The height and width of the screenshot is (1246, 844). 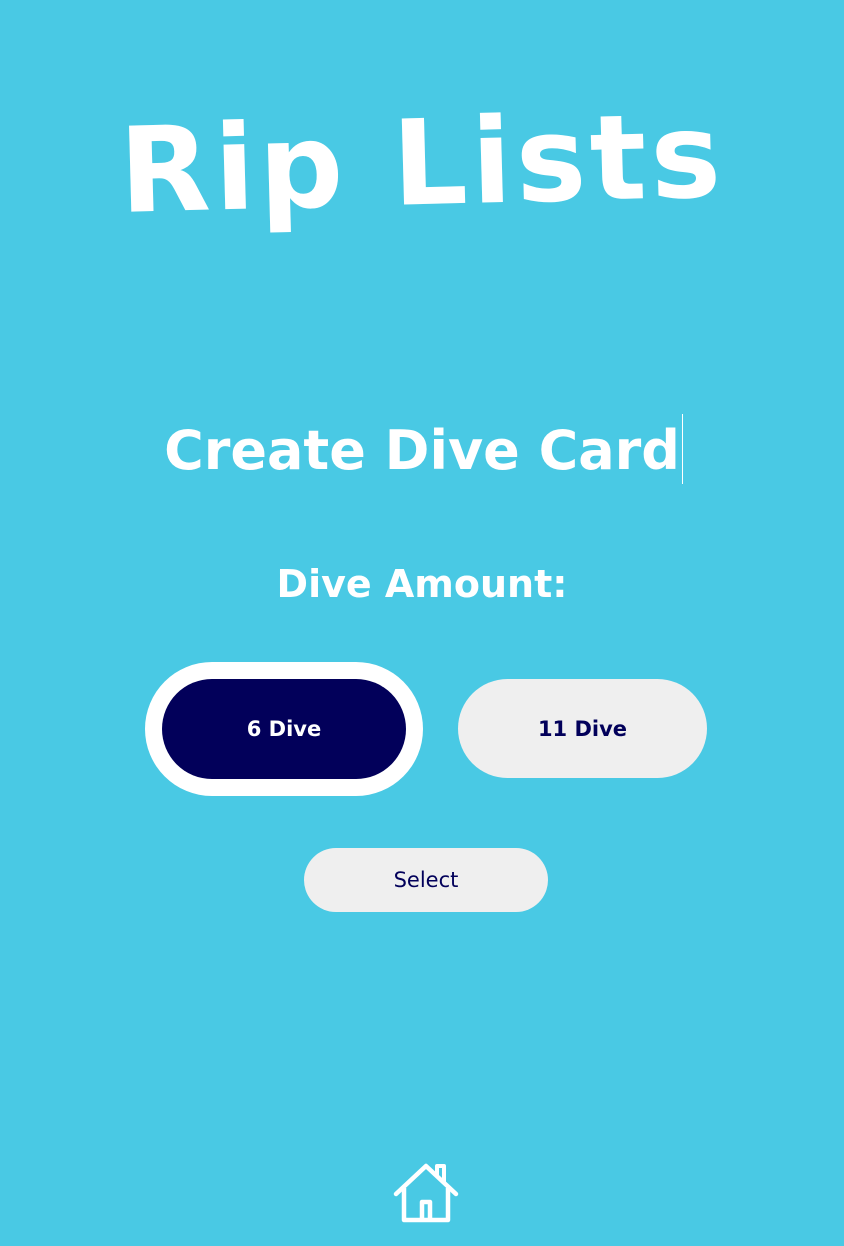 I want to click on text-caret, so click(x=682, y=449).